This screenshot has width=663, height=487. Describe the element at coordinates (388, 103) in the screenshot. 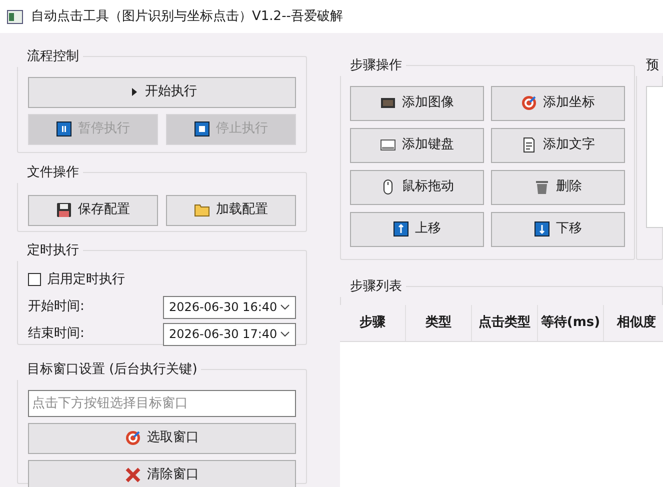

I see `image-icon` at that location.